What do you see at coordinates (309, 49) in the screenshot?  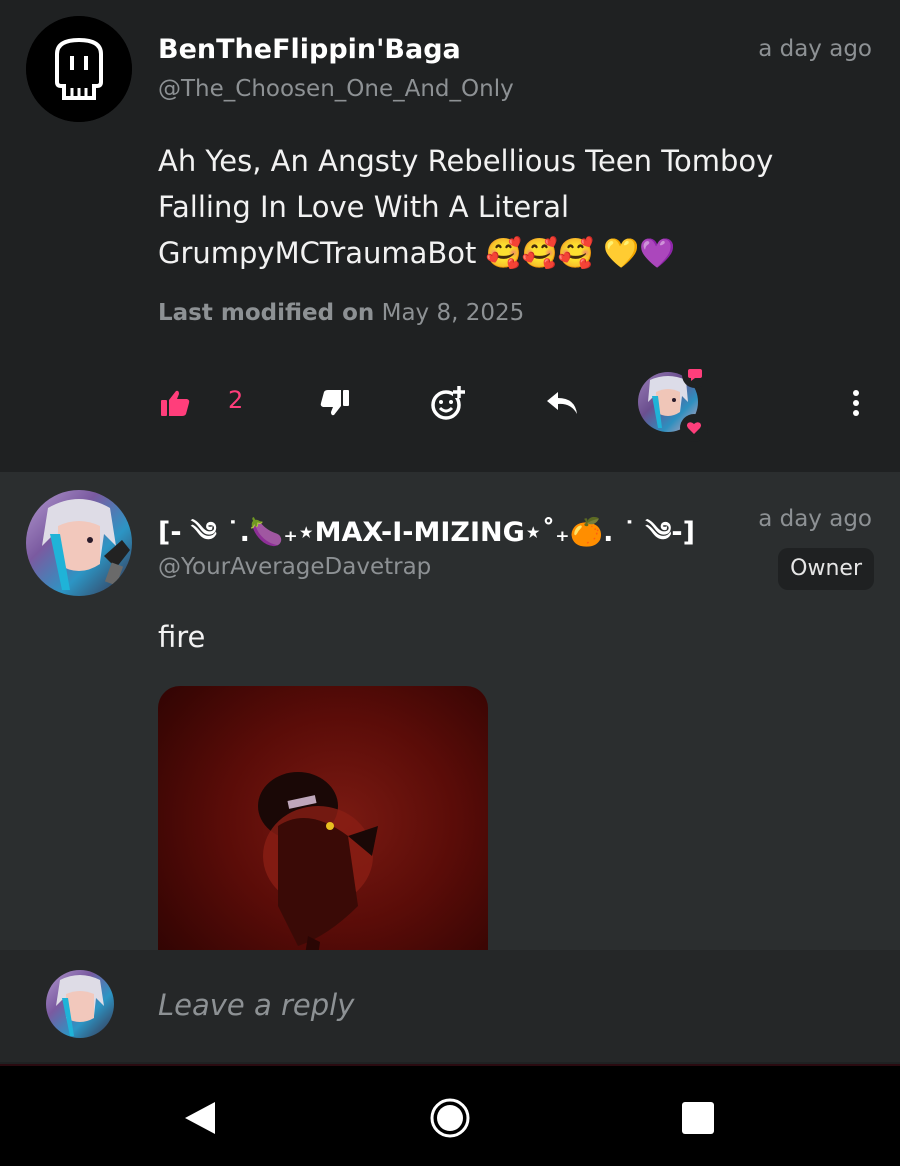 I see `author-name: BenTheFlippin'Baga` at bounding box center [309, 49].